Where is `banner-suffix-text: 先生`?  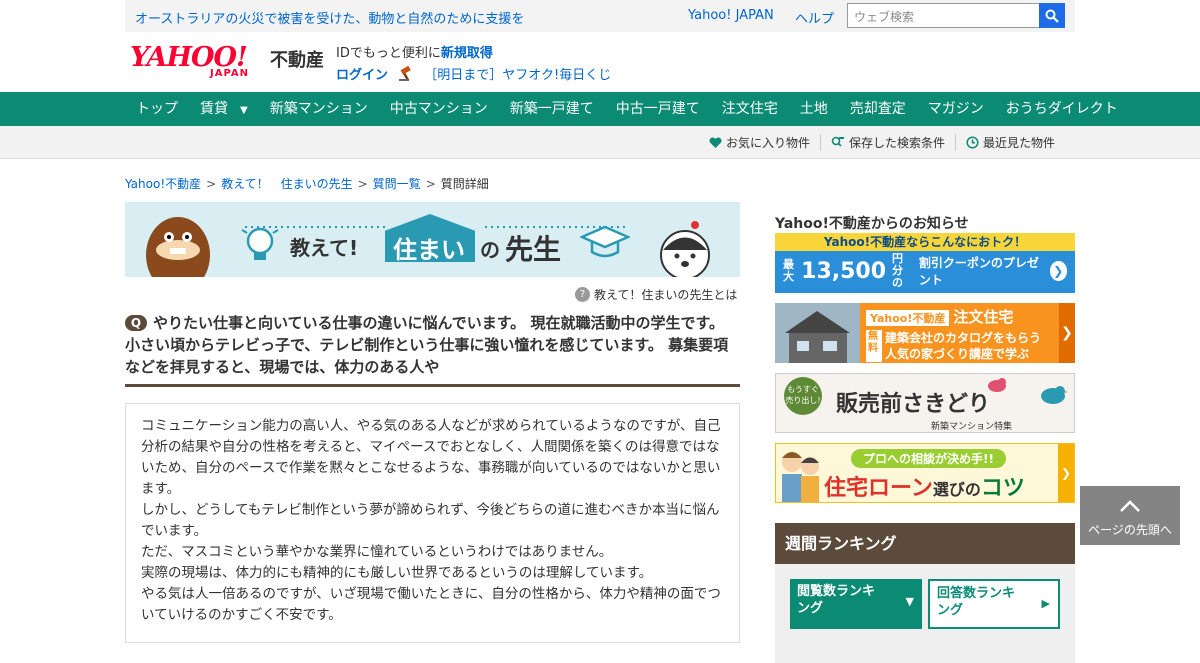 banner-suffix-text: 先生 is located at coordinates (533, 249).